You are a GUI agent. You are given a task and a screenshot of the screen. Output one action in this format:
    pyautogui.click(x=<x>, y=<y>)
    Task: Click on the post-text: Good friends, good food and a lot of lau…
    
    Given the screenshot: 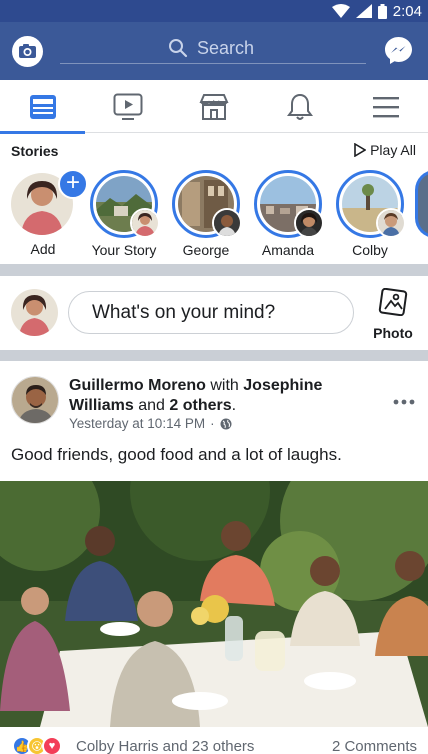 What is the action you would take?
    pyautogui.click(x=176, y=454)
    